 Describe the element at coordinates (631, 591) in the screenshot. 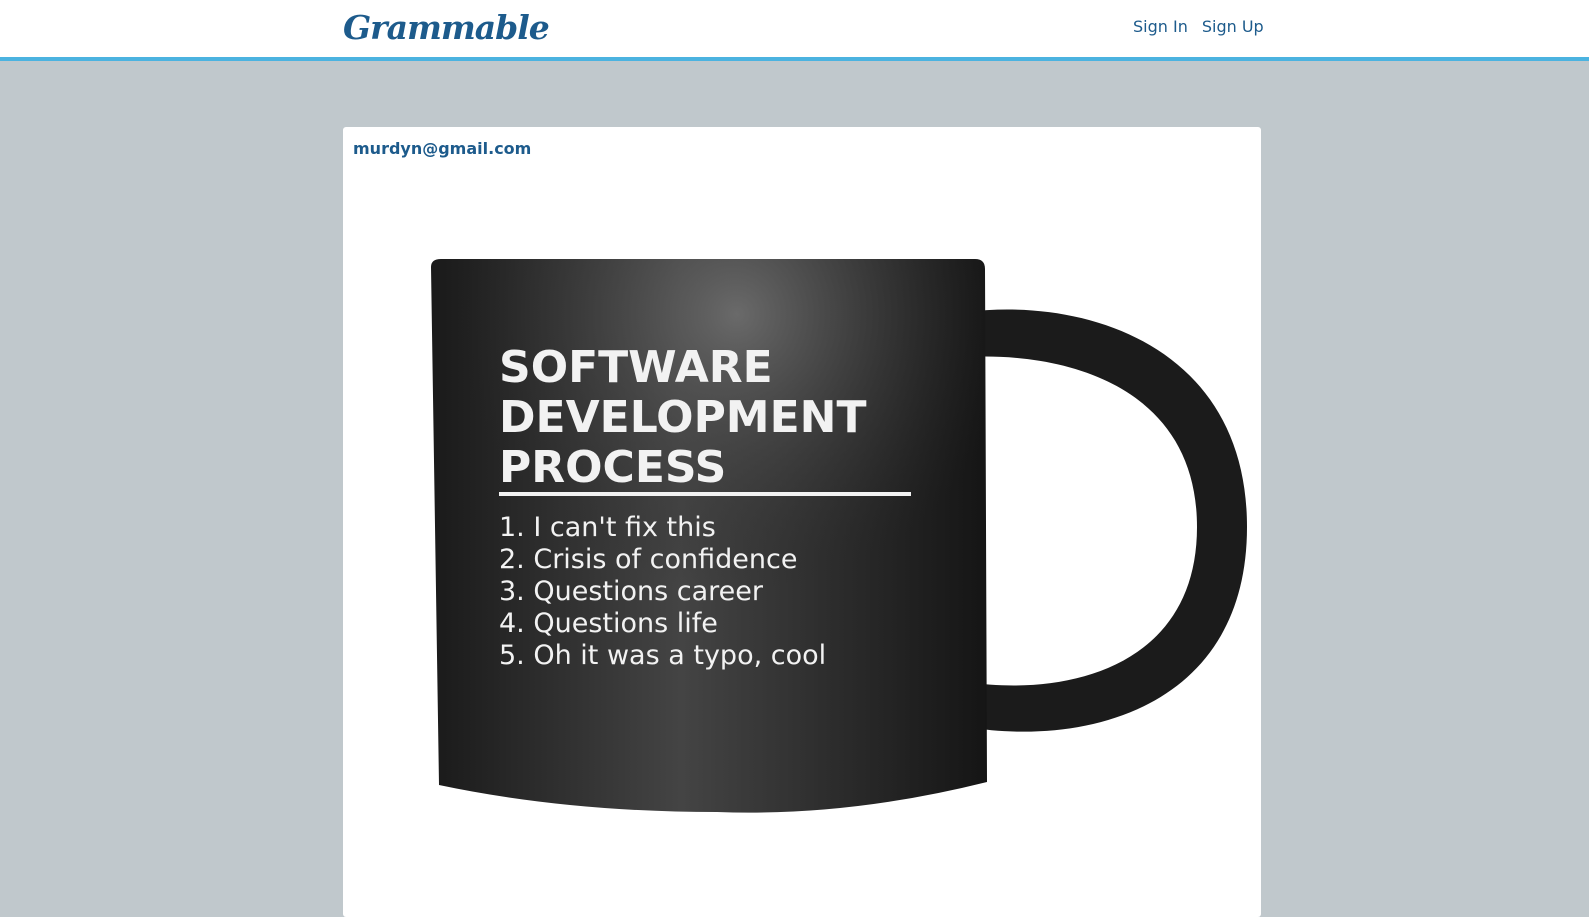

I see `mug-list-item-3: 3. Questions career` at that location.